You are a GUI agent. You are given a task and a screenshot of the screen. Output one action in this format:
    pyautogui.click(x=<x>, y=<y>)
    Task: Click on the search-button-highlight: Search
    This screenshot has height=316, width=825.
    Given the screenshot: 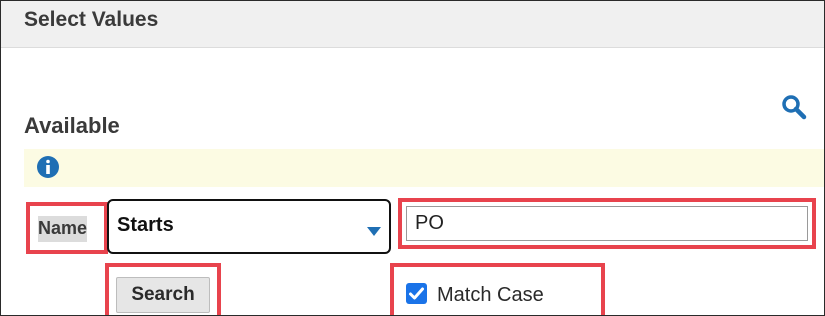 What is the action you would take?
    pyautogui.click(x=163, y=289)
    